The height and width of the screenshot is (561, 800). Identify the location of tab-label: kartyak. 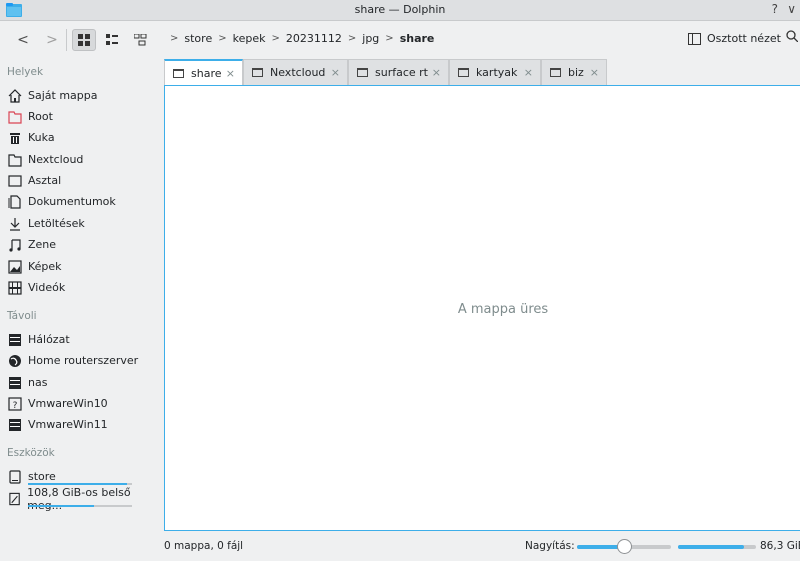
(497, 72).